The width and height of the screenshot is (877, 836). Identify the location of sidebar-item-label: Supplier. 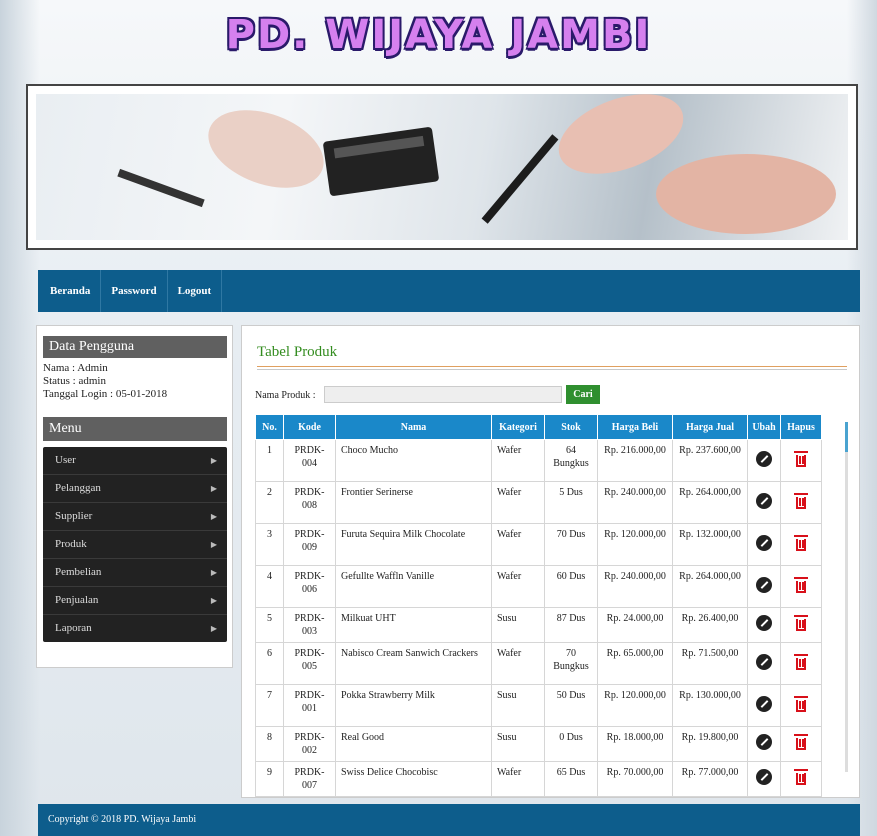
(74, 516).